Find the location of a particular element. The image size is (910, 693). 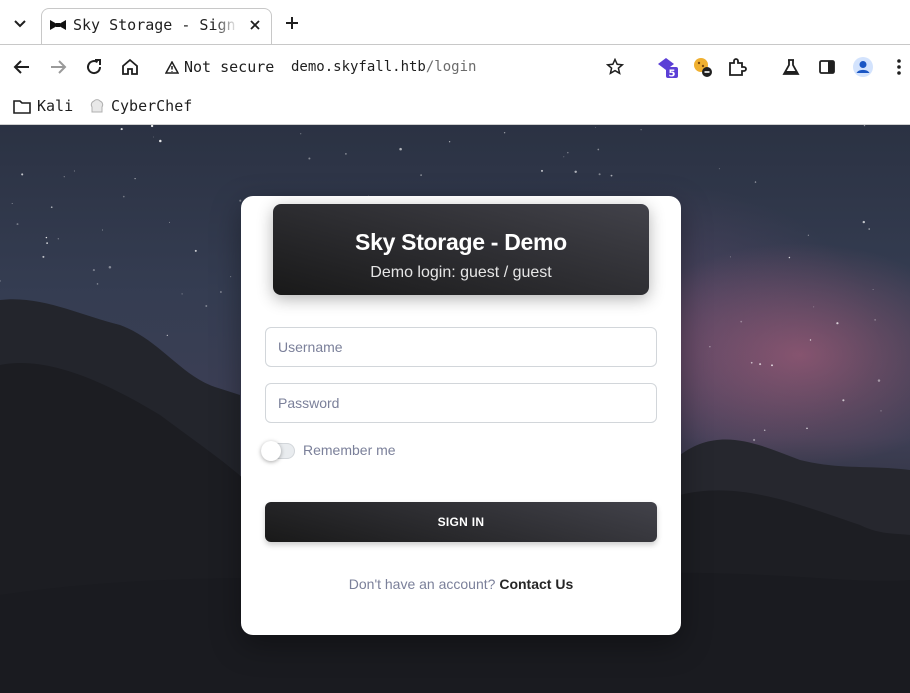

reload-icon is located at coordinates (94, 67).